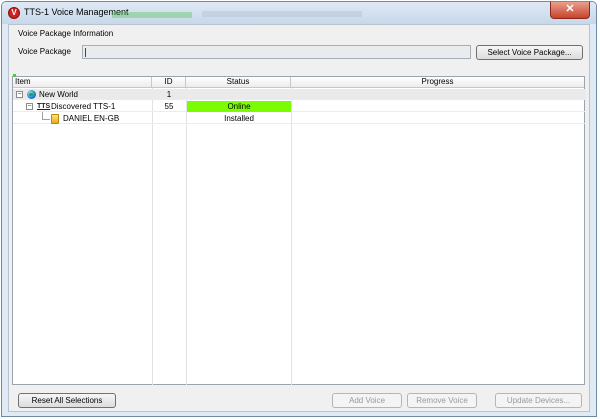 Image resolution: width=600 pixels, height=419 pixels. Describe the element at coordinates (437, 82) in the screenshot. I see `column-header-progress: Progress` at that location.